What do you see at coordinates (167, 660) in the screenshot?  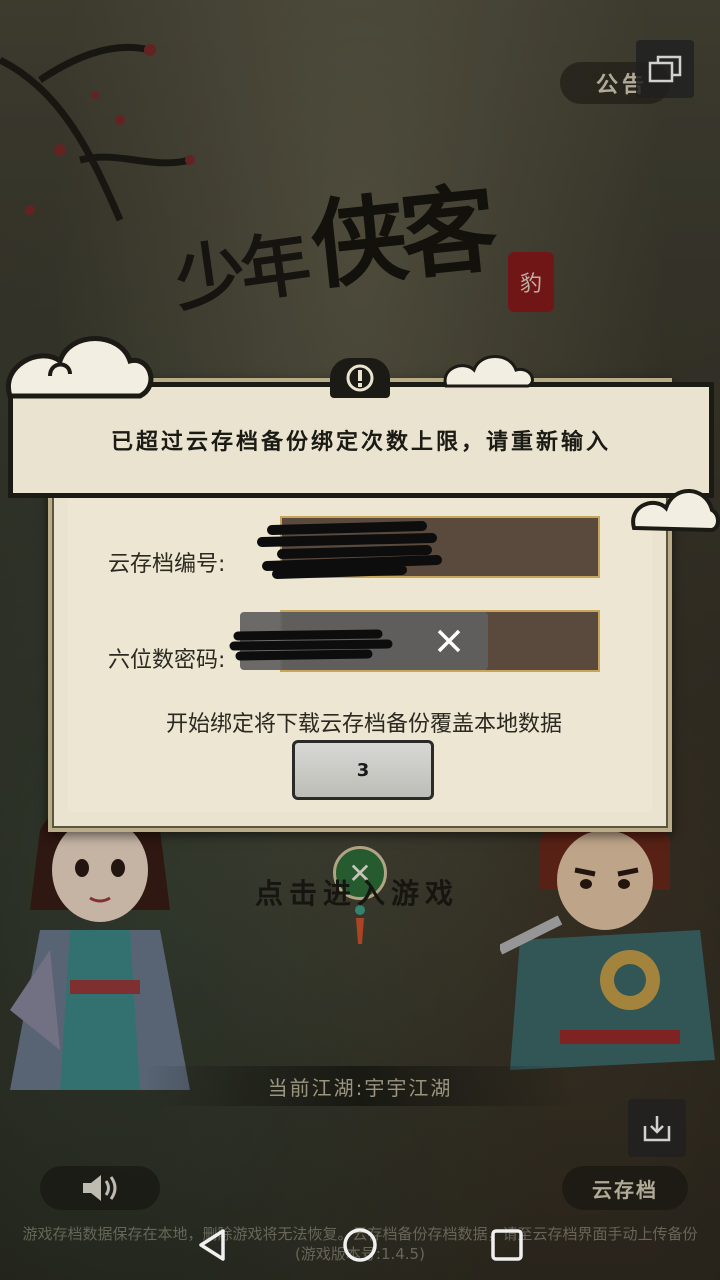 I see `password-label: 六位数密码:` at bounding box center [167, 660].